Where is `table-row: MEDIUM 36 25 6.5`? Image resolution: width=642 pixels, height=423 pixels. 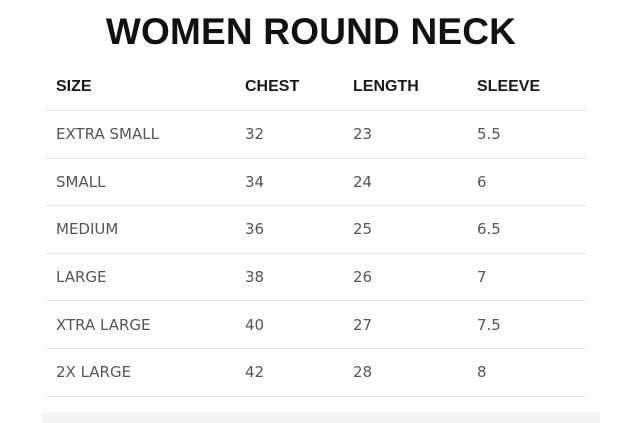 table-row: MEDIUM 36 25 6.5 is located at coordinates (316, 230).